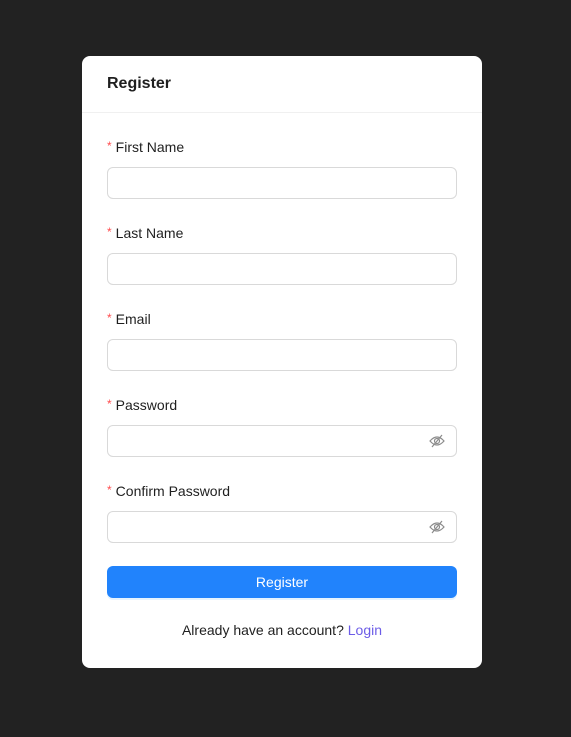 This screenshot has width=571, height=737. I want to click on field-email: * Email, so click(282, 339).